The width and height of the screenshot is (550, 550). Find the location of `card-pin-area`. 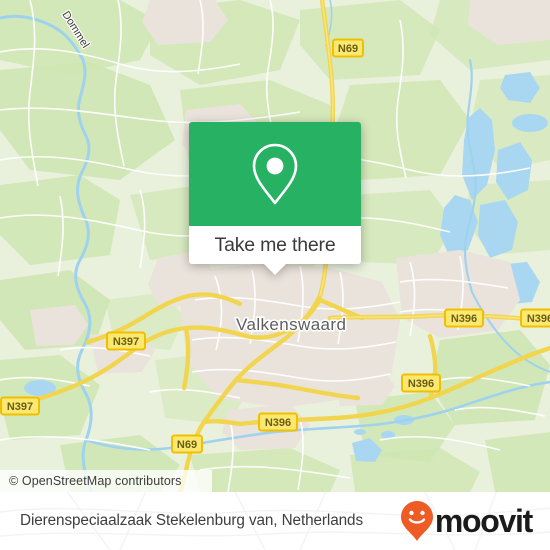

card-pin-area is located at coordinates (275, 174).